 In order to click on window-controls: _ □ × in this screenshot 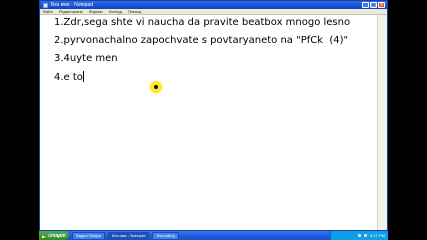, I will do `click(373, 5)`.